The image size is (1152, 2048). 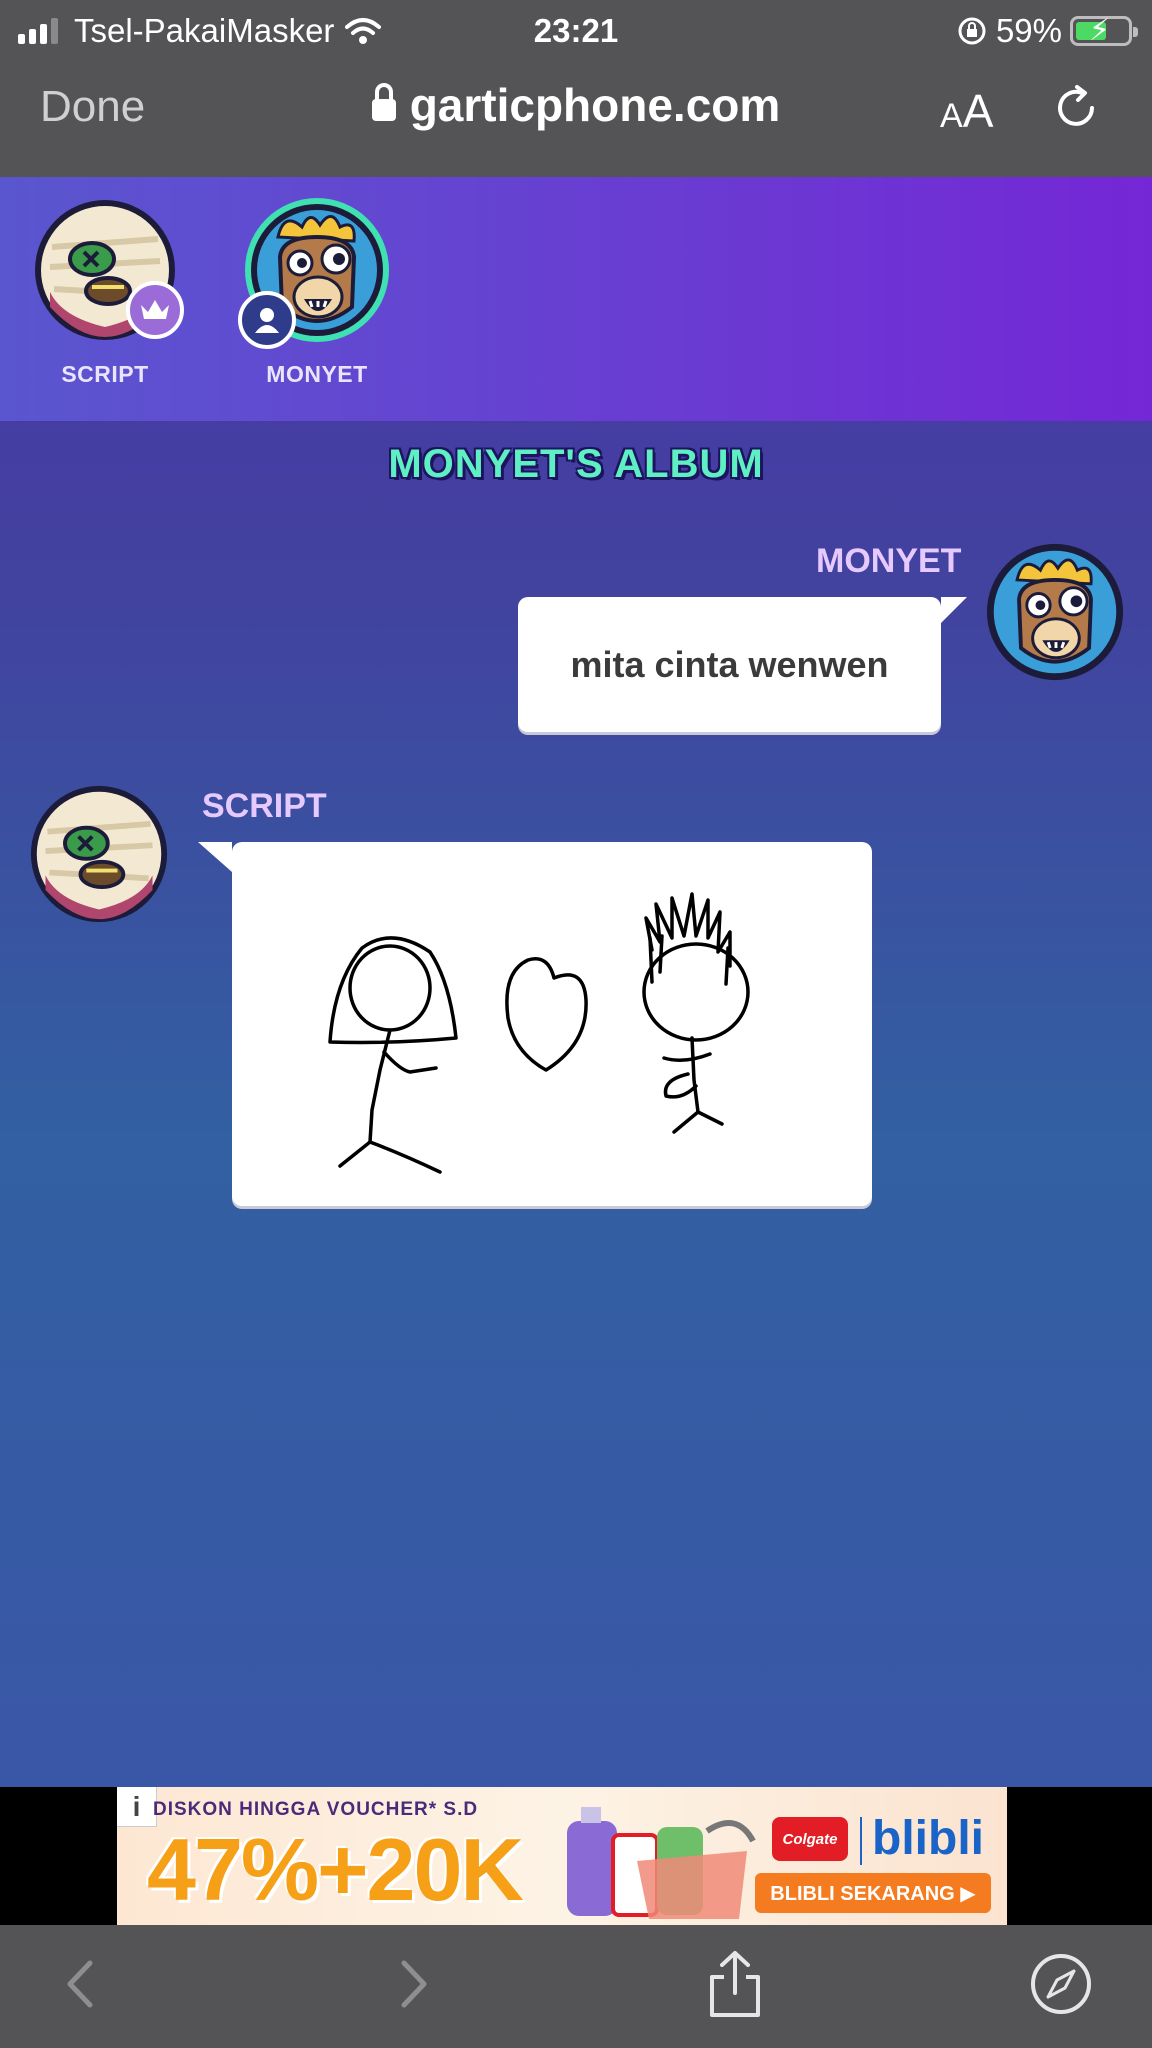 What do you see at coordinates (978, 111) in the screenshot?
I see `text-size-big: A` at bounding box center [978, 111].